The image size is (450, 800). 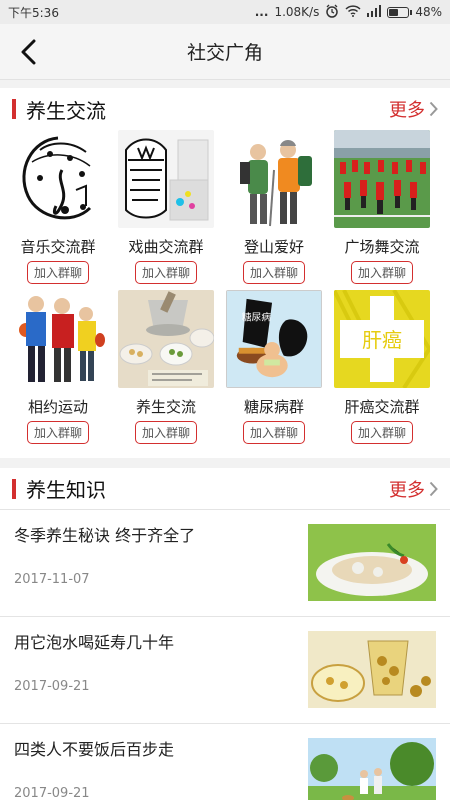 I want to click on group-name: 养生交流, so click(x=165, y=407).